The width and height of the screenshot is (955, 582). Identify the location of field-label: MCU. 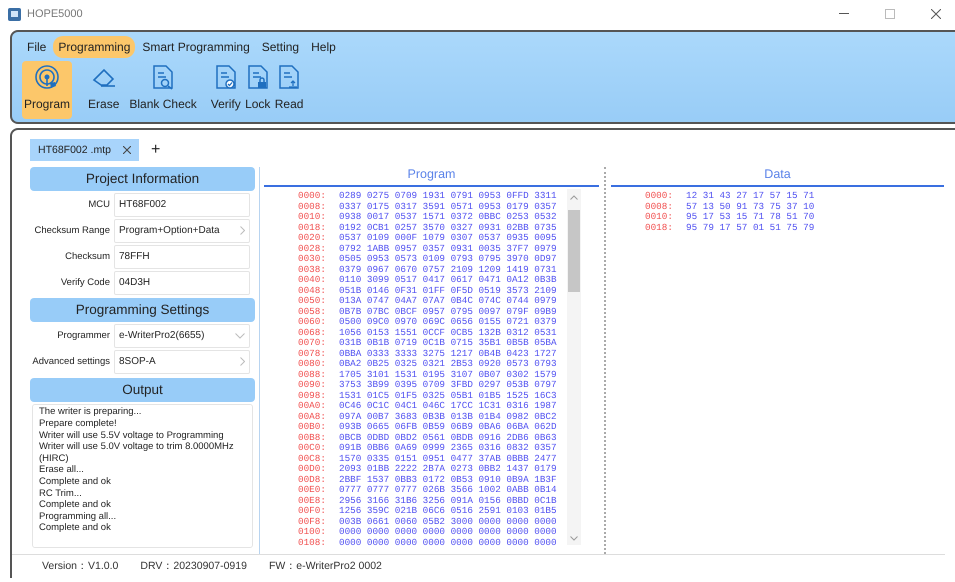
(99, 205).